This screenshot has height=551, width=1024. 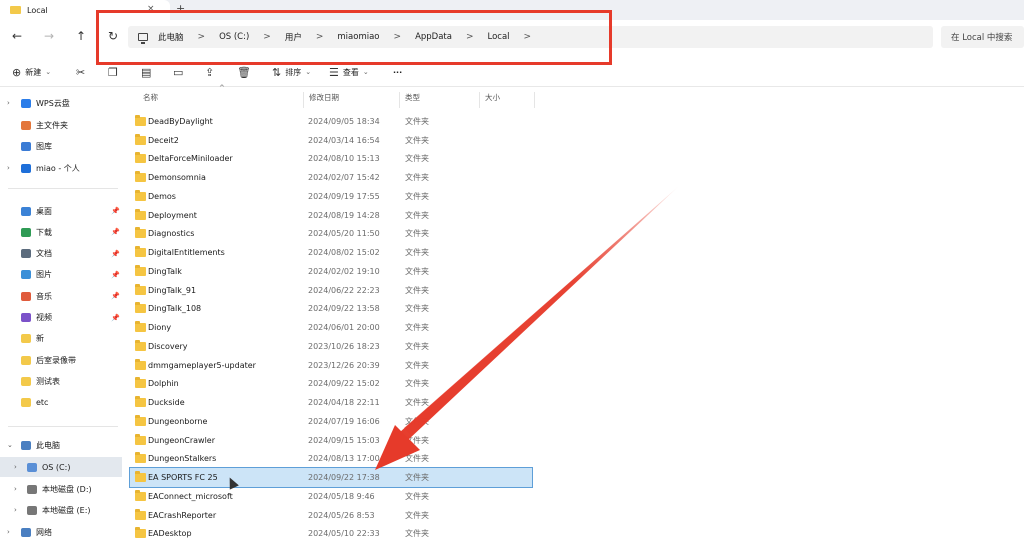 What do you see at coordinates (61, 318) in the screenshot?
I see `sidebar-item: 视频 📌` at bounding box center [61, 318].